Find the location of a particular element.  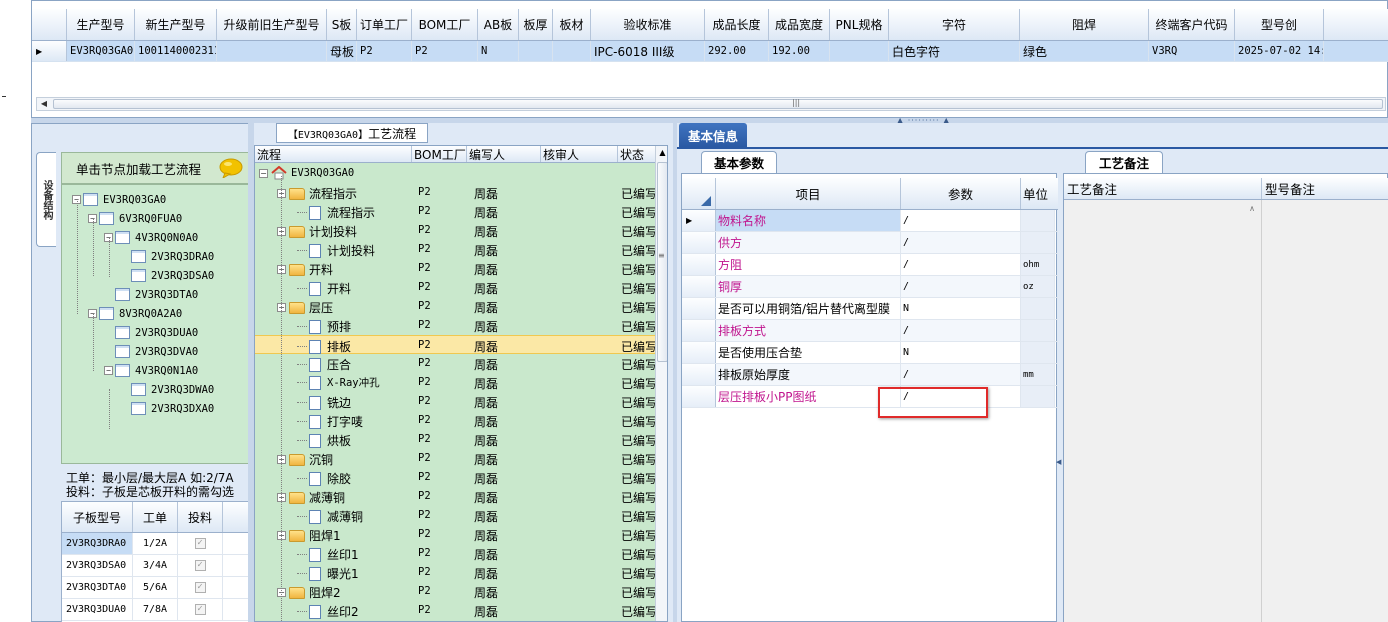

col-item: 项目 is located at coordinates (808, 193).